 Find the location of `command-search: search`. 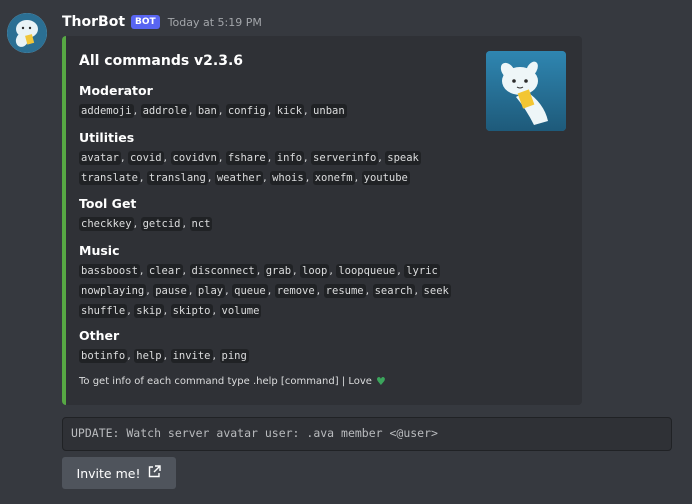

command-search: search is located at coordinates (393, 291).